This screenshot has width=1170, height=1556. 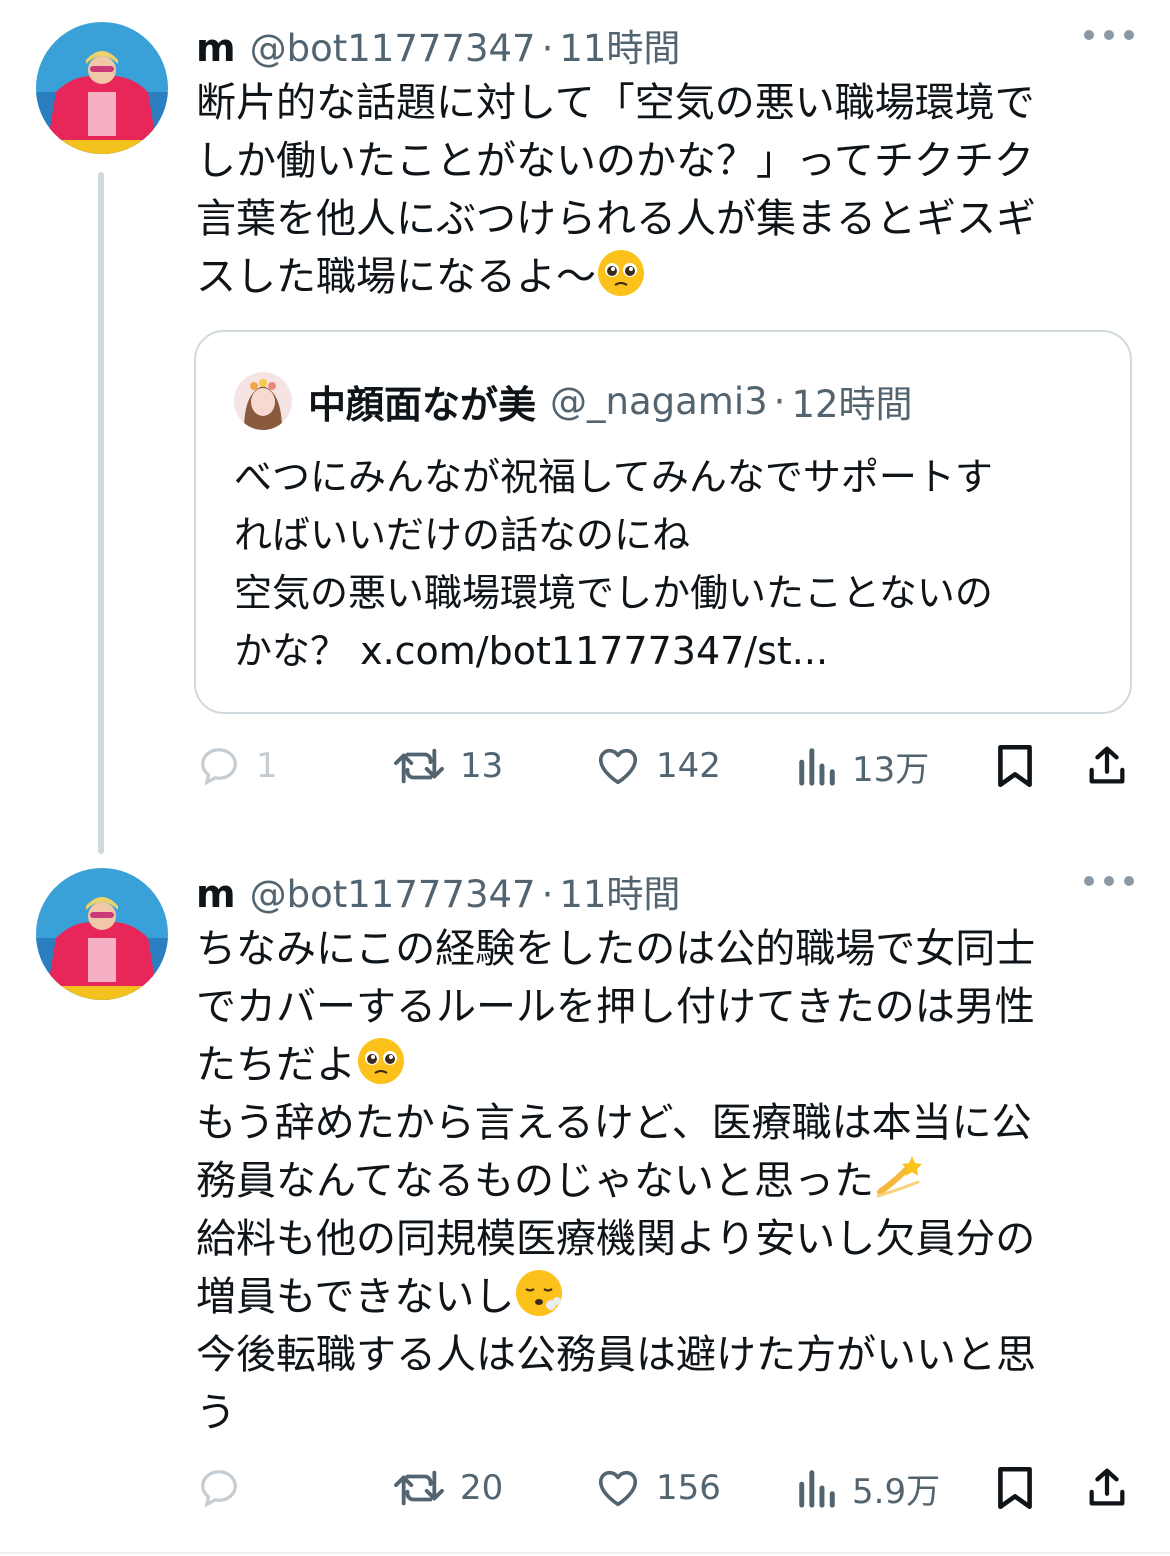 I want to click on reply-count: 1, so click(x=267, y=766).